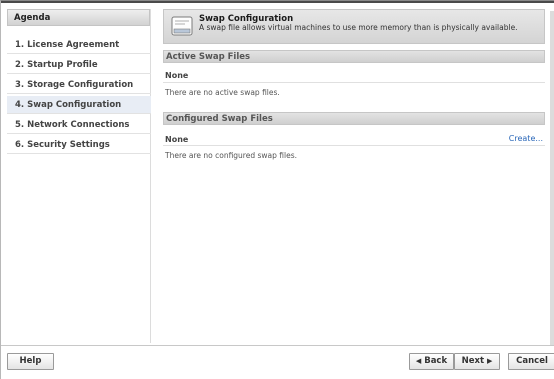 This screenshot has width=554, height=379. Describe the element at coordinates (473, 361) in the screenshot. I see `next-button-label: Next` at that location.